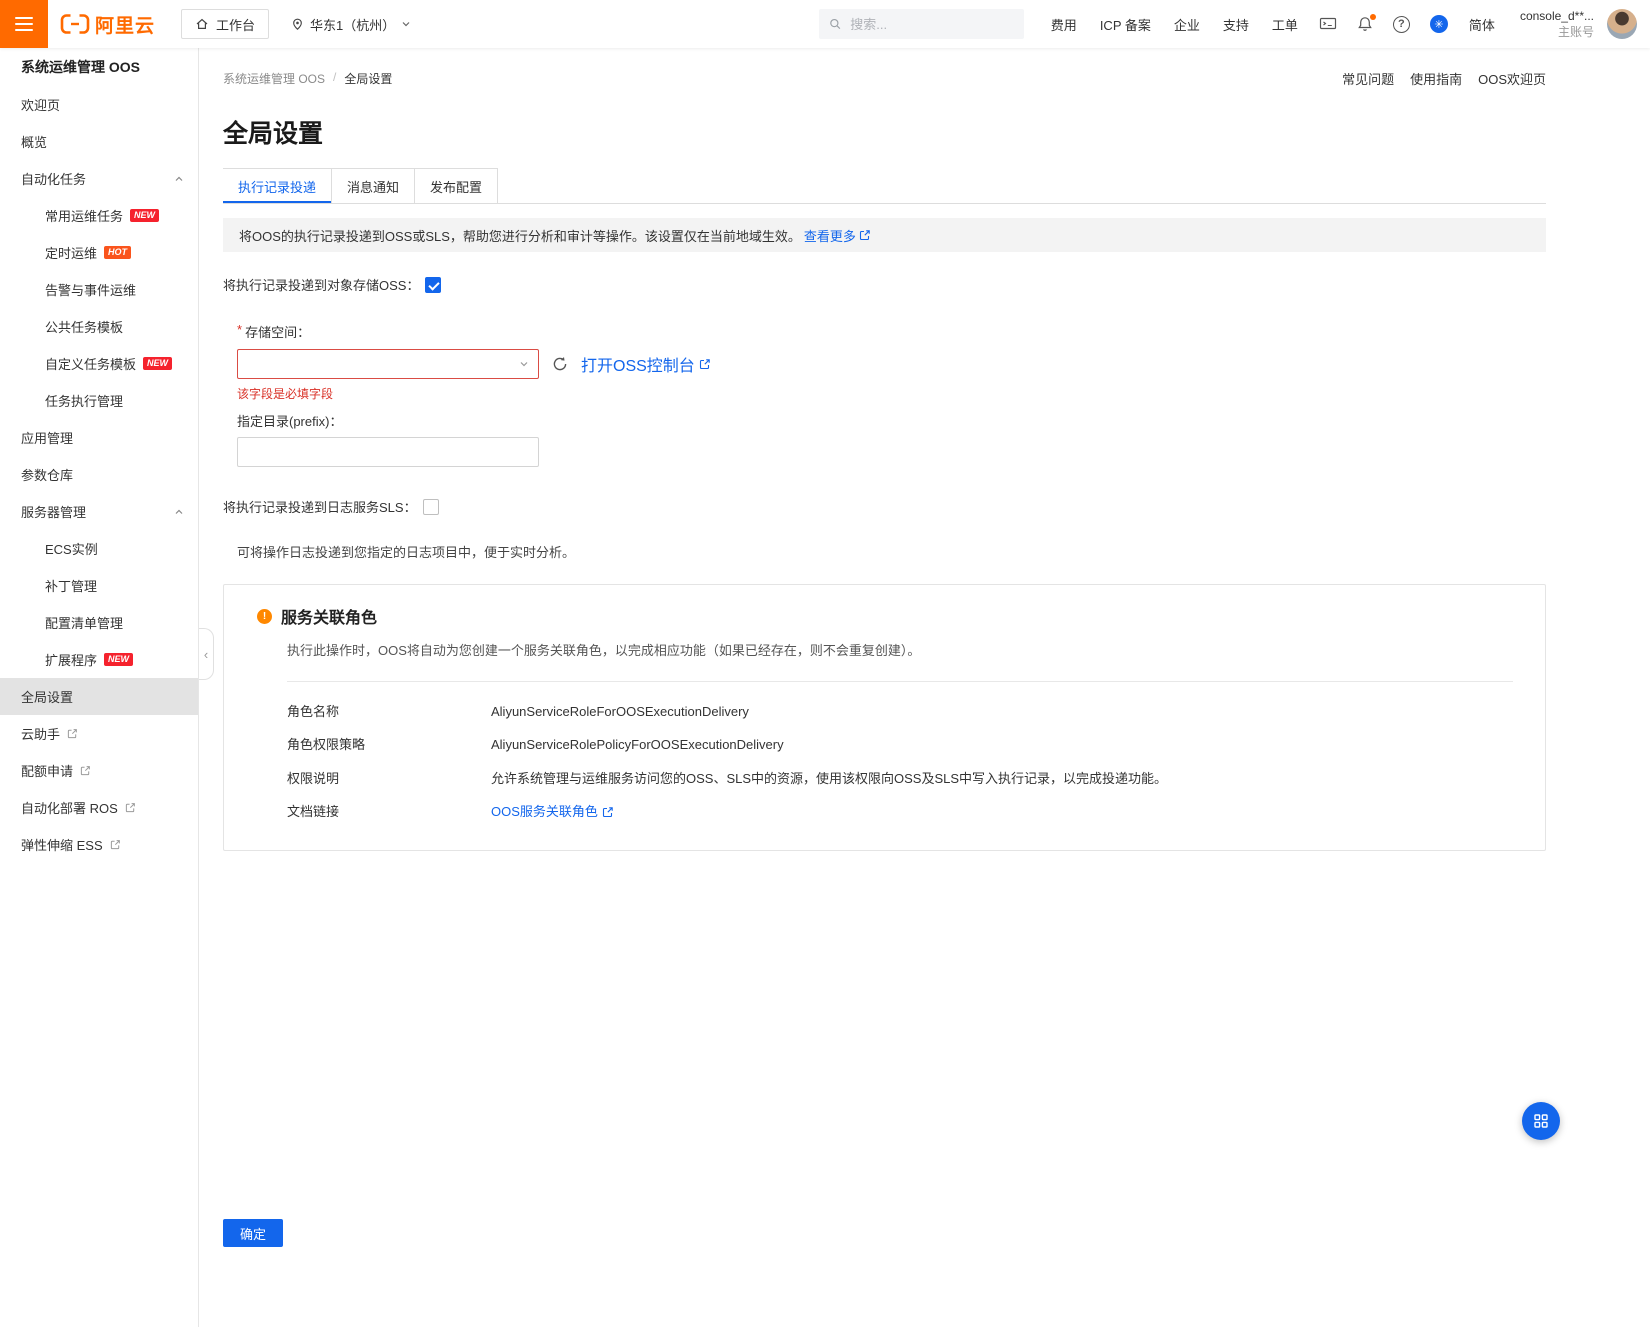 The width and height of the screenshot is (1650, 1327). What do you see at coordinates (84, 327) in the screenshot?
I see `sidebar-item-label: 公共任务模板` at bounding box center [84, 327].